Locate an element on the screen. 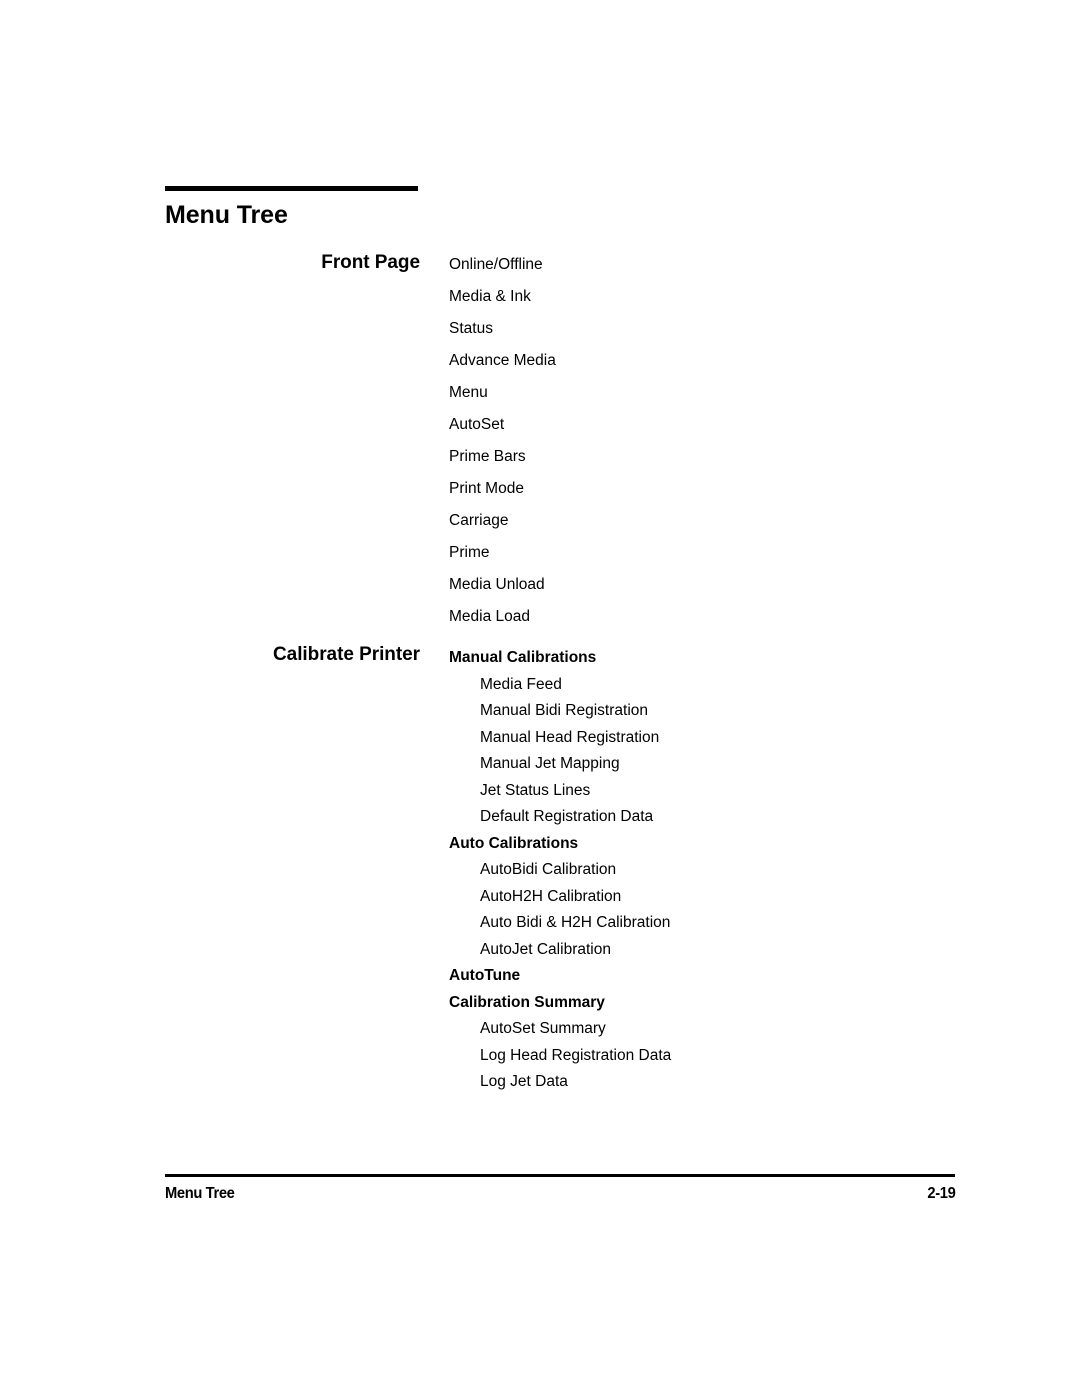 The image size is (1080, 1397). footer-chapter-label: Menu Tree is located at coordinates (200, 1193).